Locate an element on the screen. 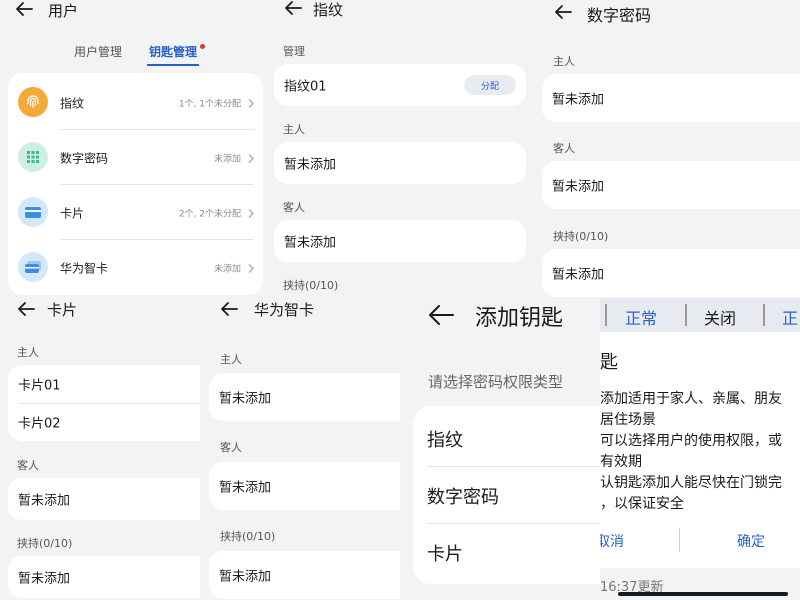 This screenshot has width=800, height=600. key-type-huawei-card: 华为智卡 未添加 is located at coordinates (135, 267).